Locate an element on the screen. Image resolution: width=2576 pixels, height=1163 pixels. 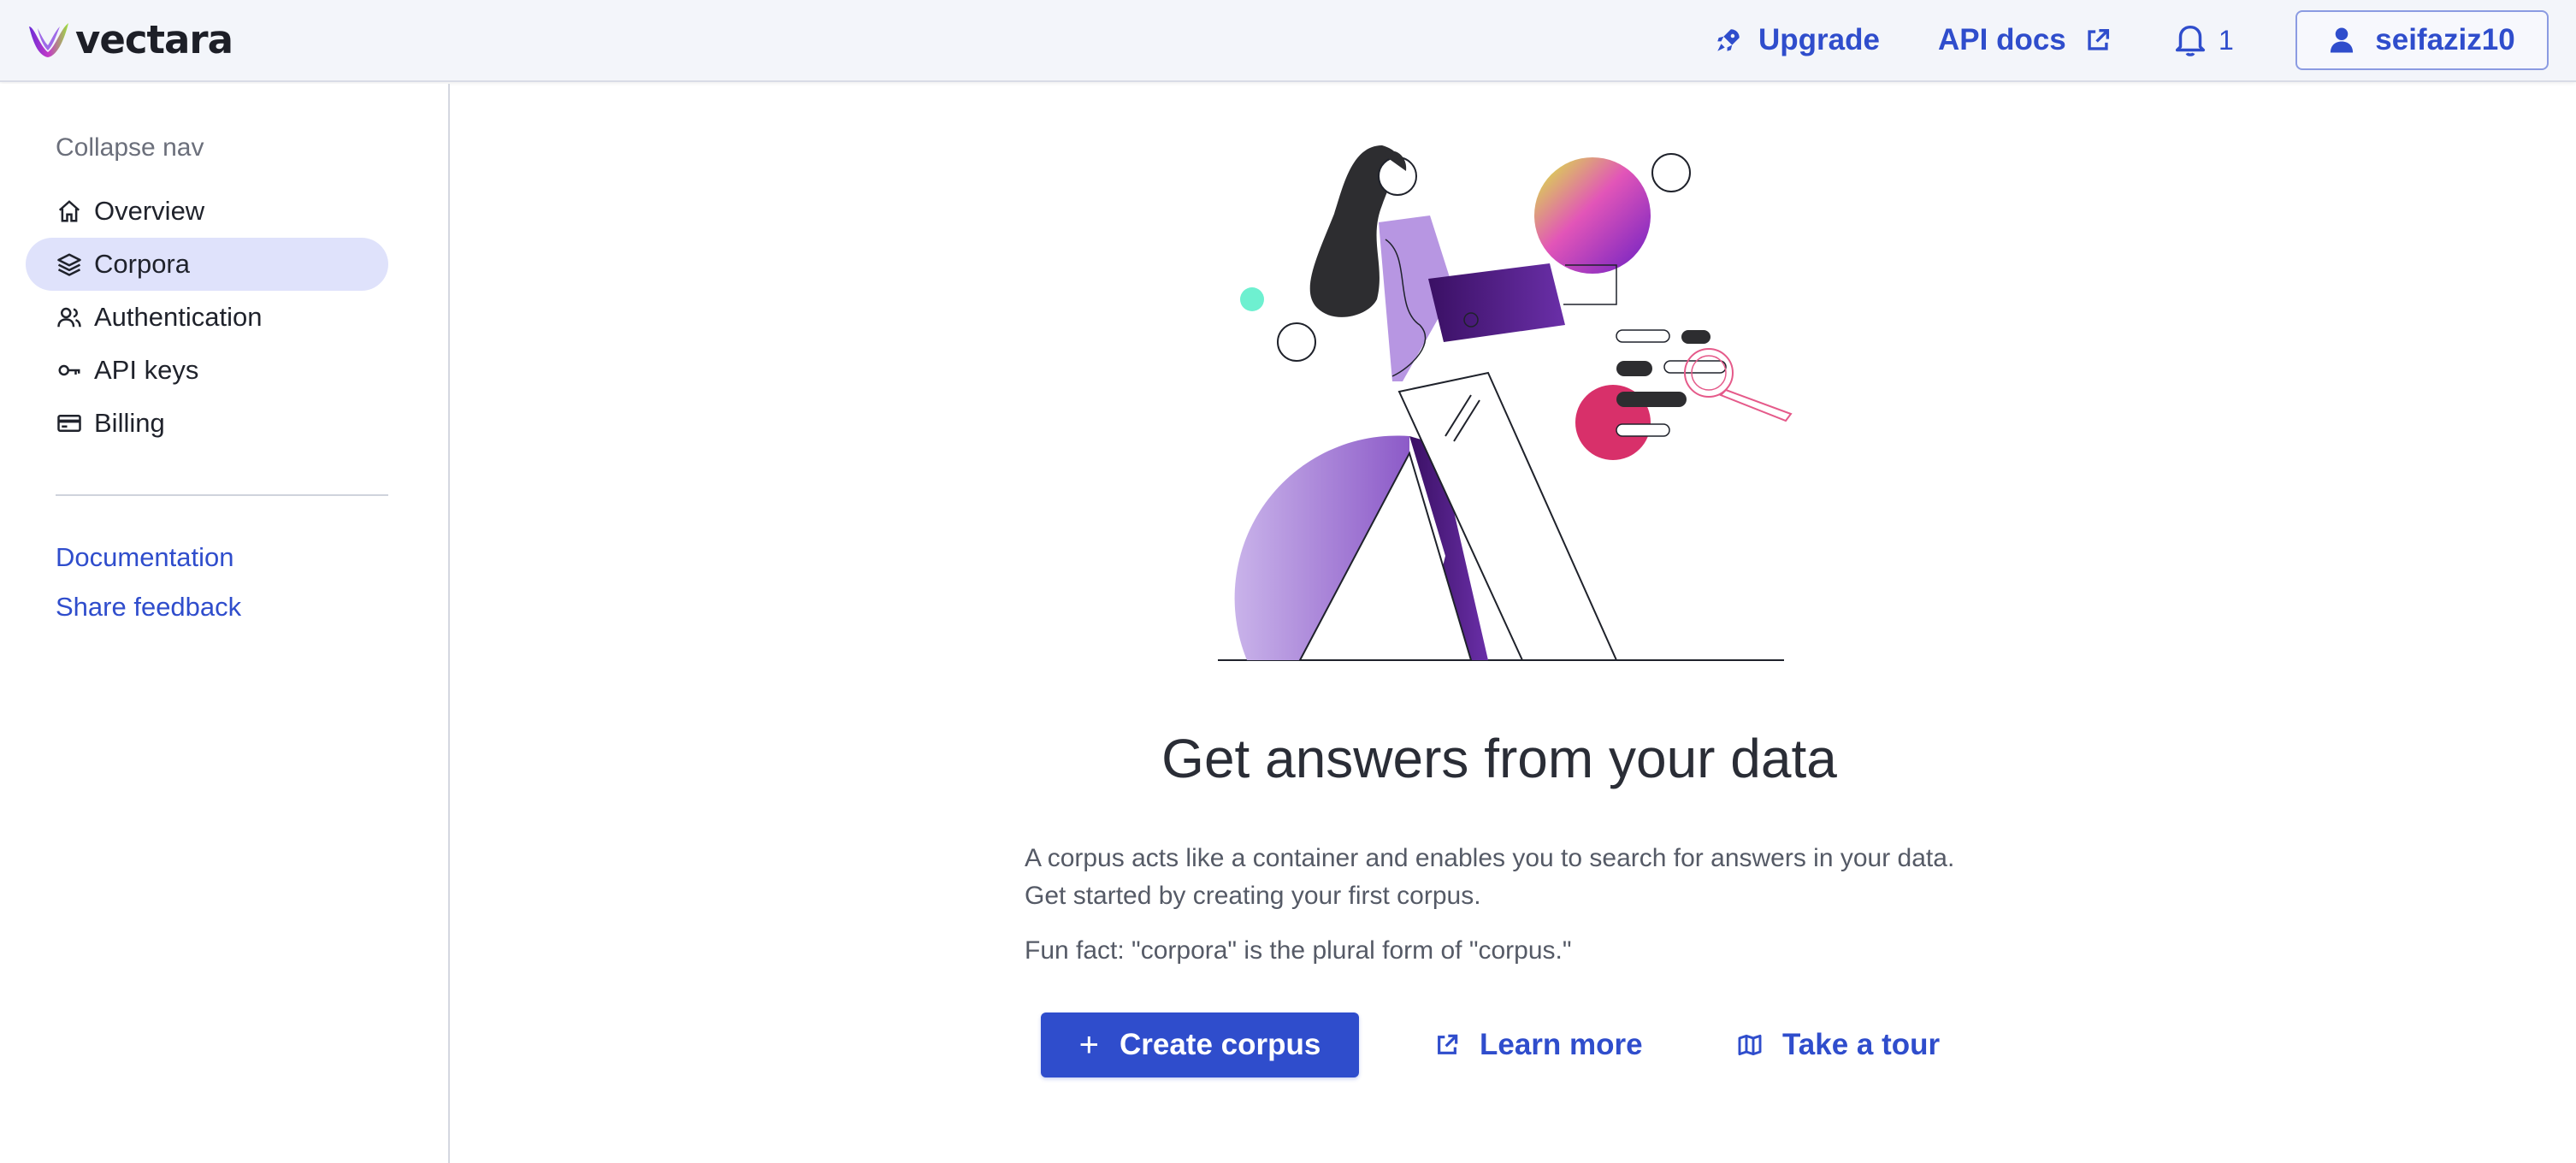
brand-name: vectara is located at coordinates (154, 39).